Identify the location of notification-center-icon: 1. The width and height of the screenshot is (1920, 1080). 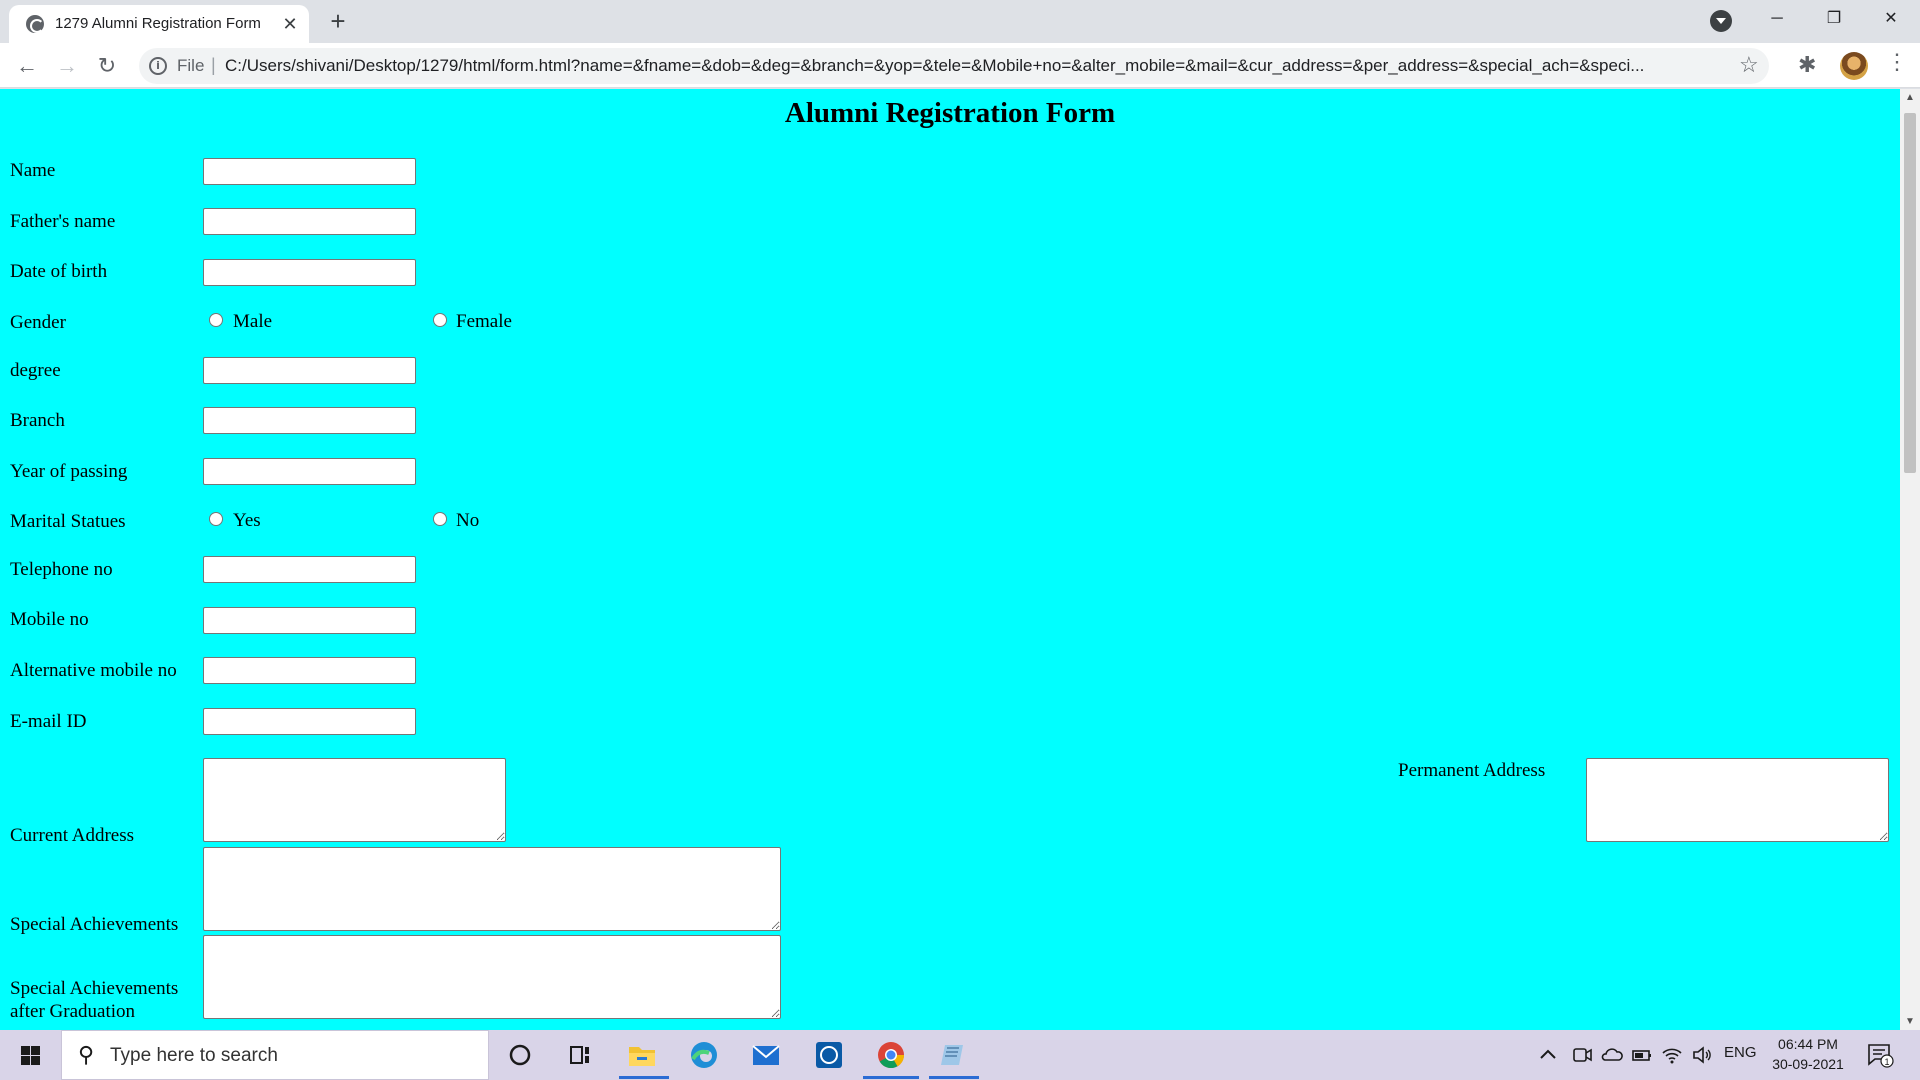
(1880, 1055).